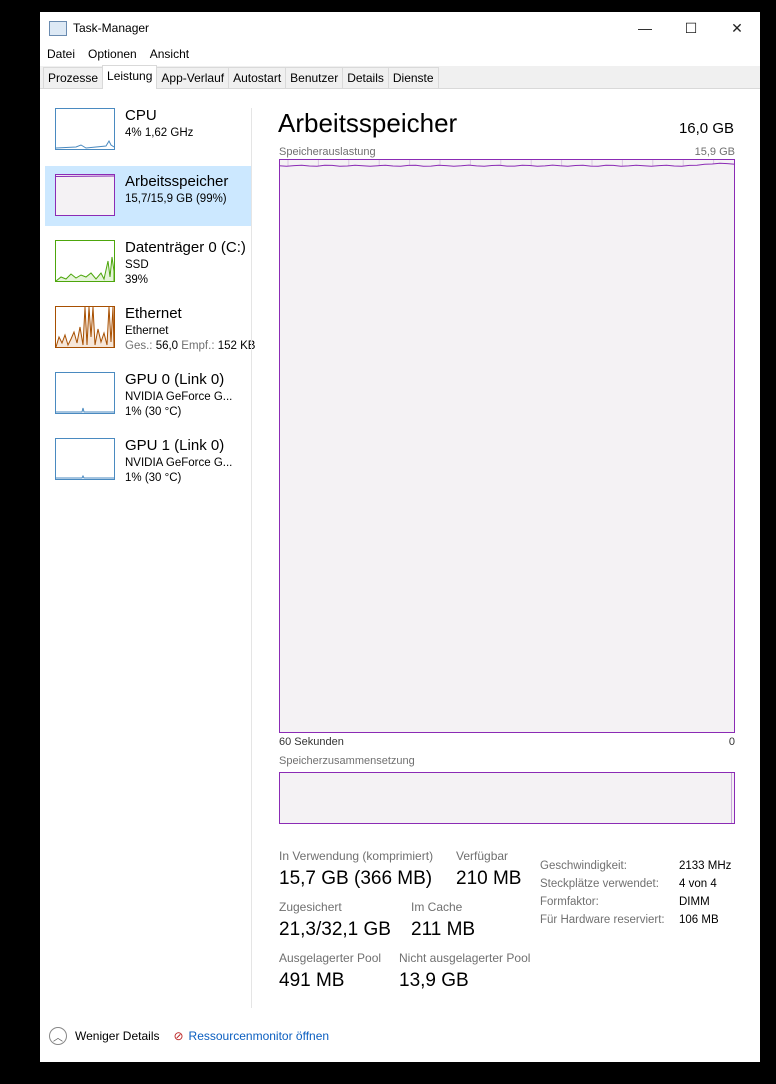  Describe the element at coordinates (314, 77) in the screenshot. I see `tab-benutzer: Benutzer` at that location.